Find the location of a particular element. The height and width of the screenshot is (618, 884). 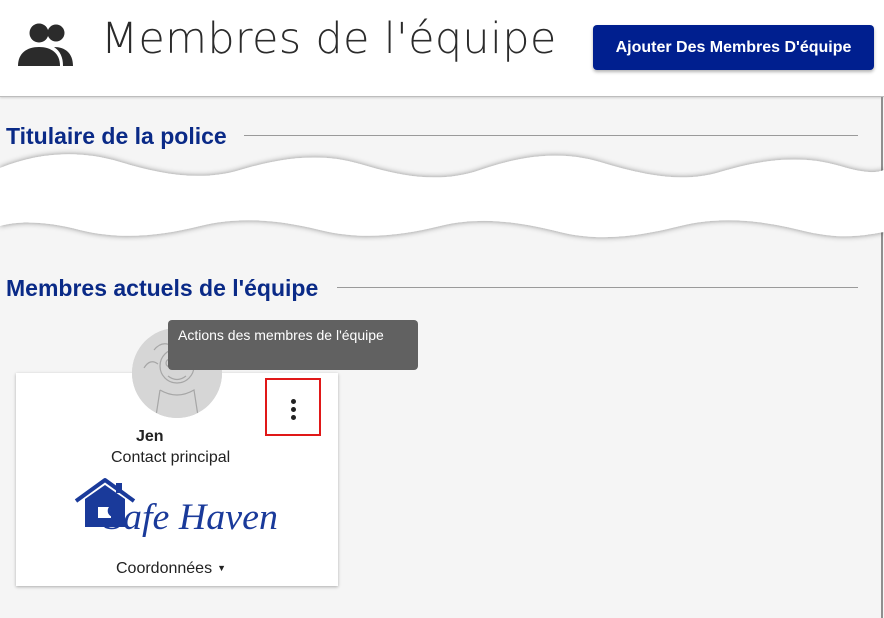

caret-down-icon: ▼ is located at coordinates (221, 568).